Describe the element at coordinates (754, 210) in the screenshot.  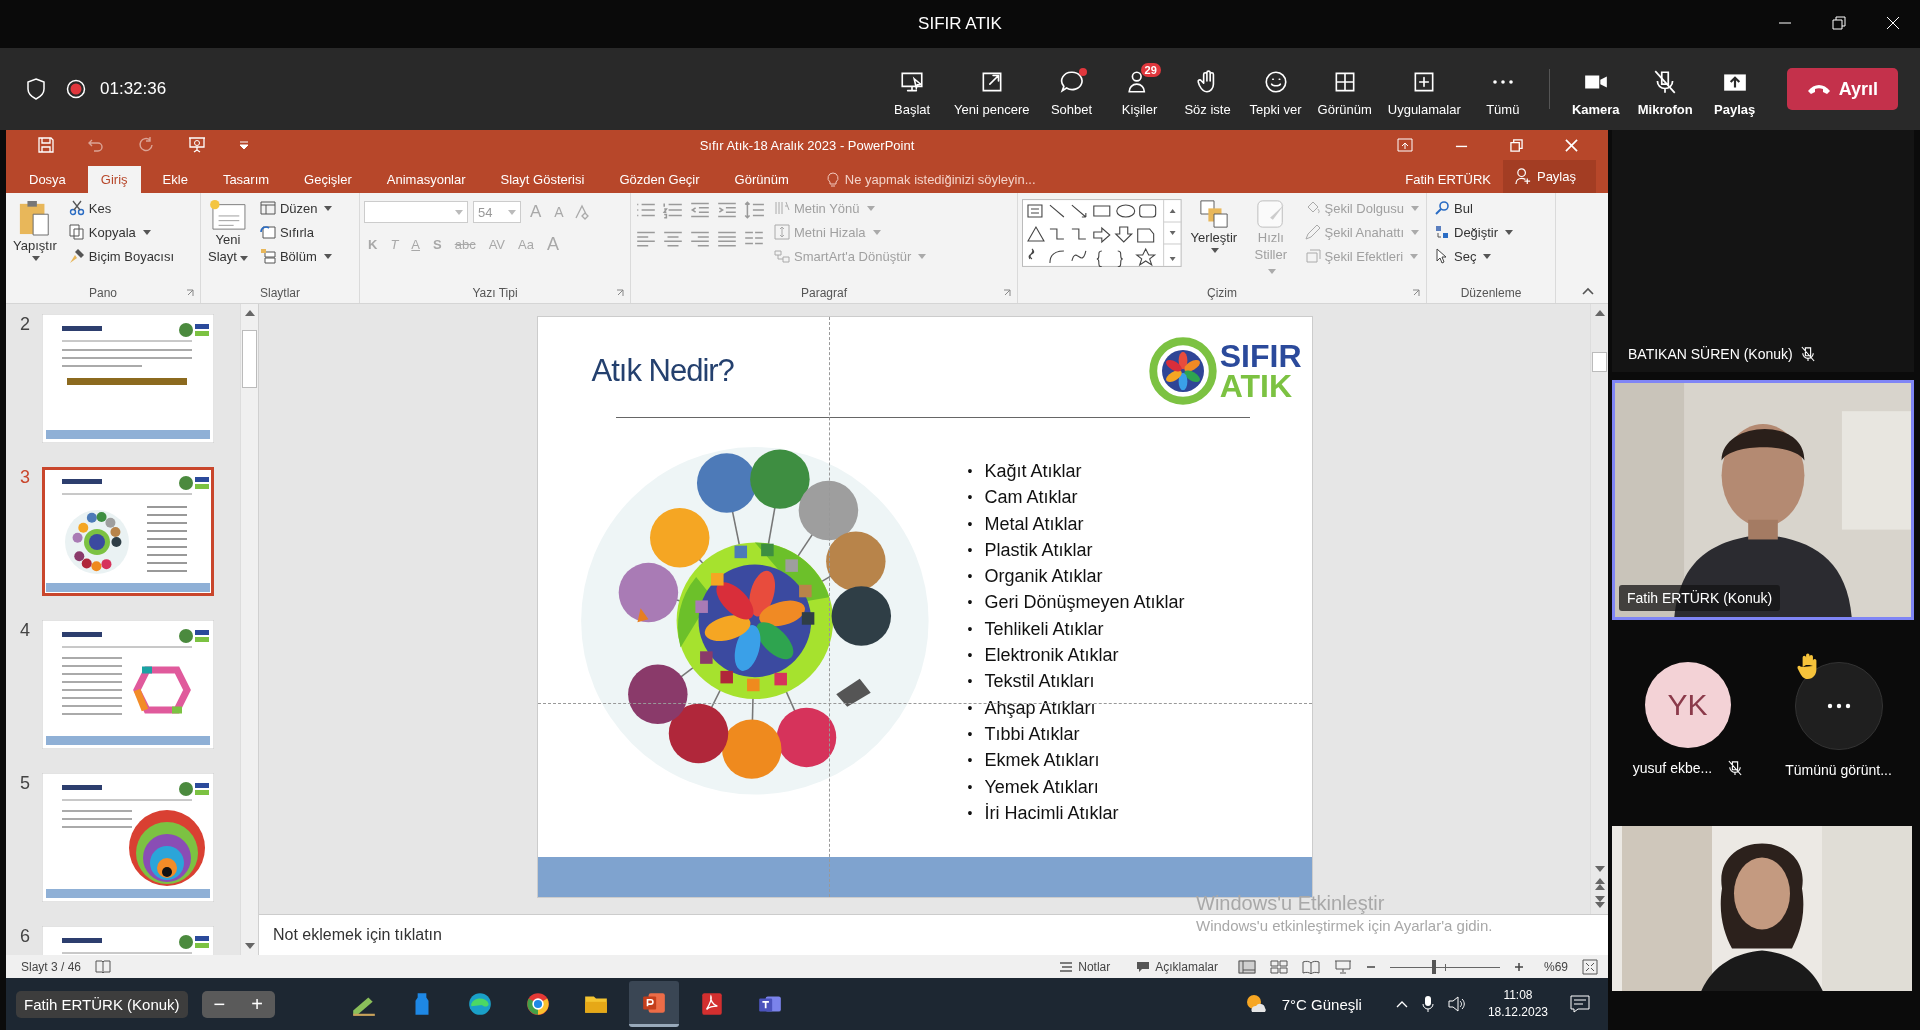
I see `line-spacing-icon` at that location.